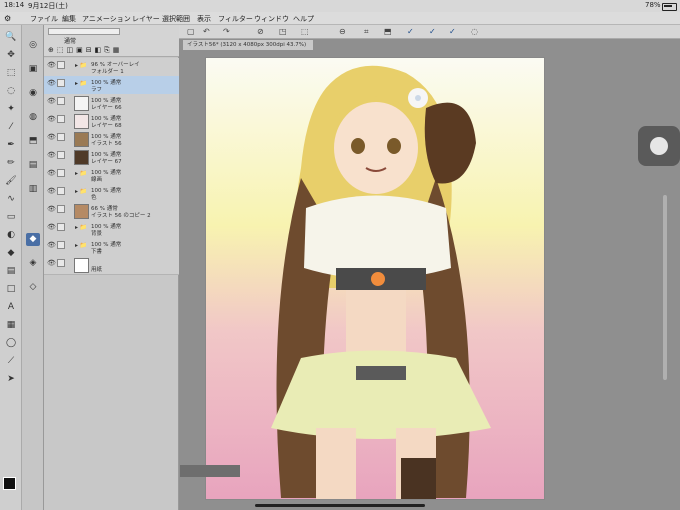  Describe the element at coordinates (111, 247) in the screenshot. I see `layer-row: 👁 ▸ 📁 100 % 通常 下書` at that location.